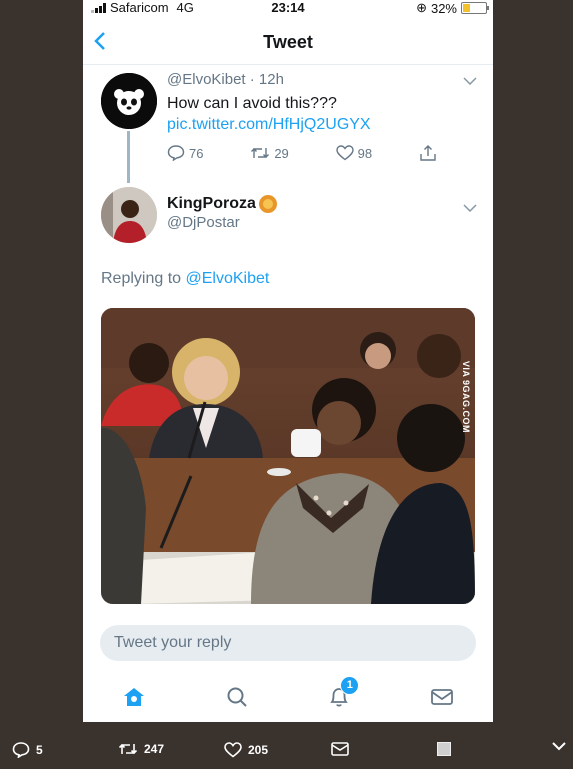 This screenshot has width=573, height=769. What do you see at coordinates (286, 750) in the screenshot?
I see `outer-action-bar: 5 247 205` at bounding box center [286, 750].